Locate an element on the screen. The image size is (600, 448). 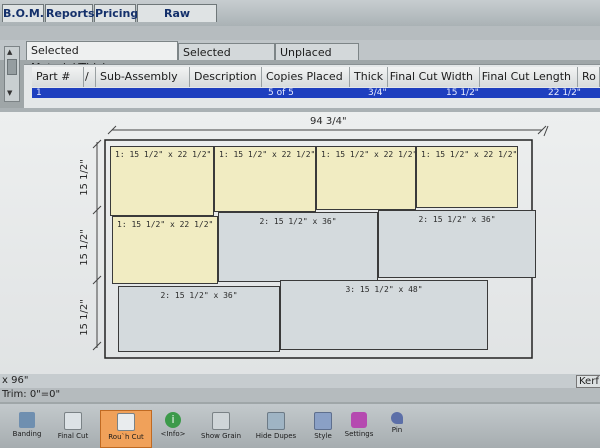
final-cut-icon is located at coordinates (73, 421).